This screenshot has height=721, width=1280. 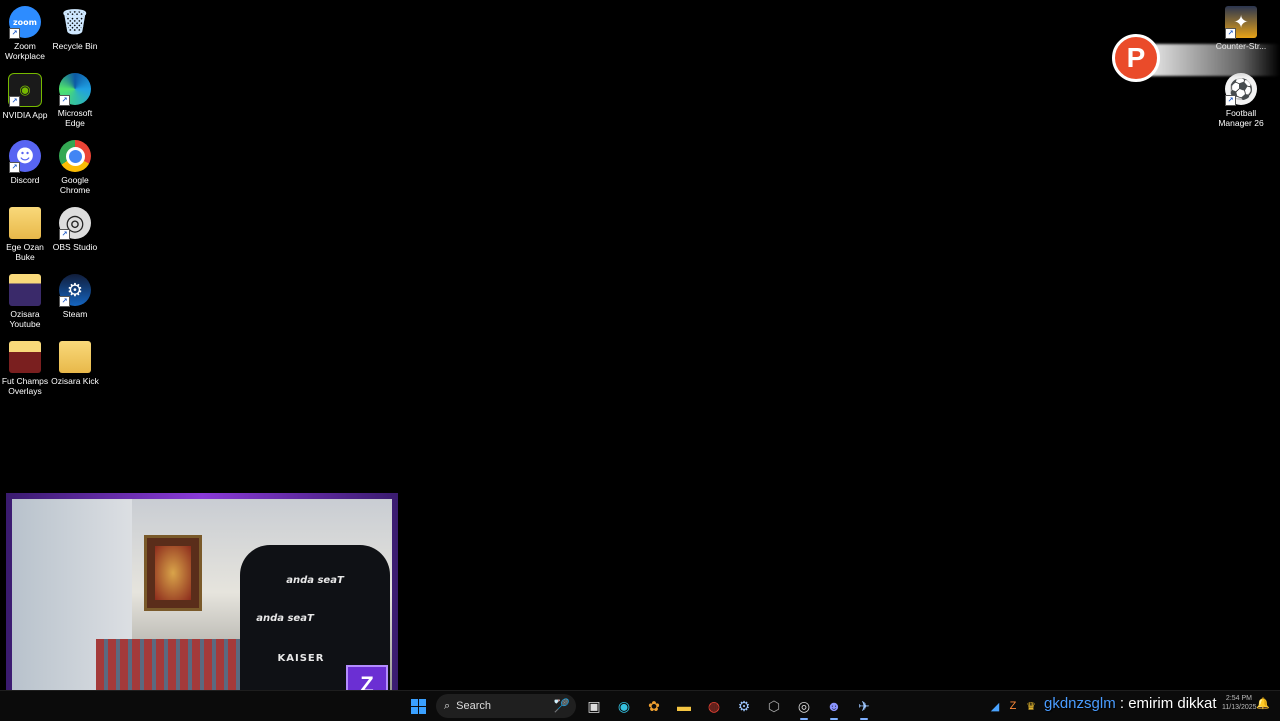 I want to click on desktop-icon-label: Discord, so click(x=25, y=180).